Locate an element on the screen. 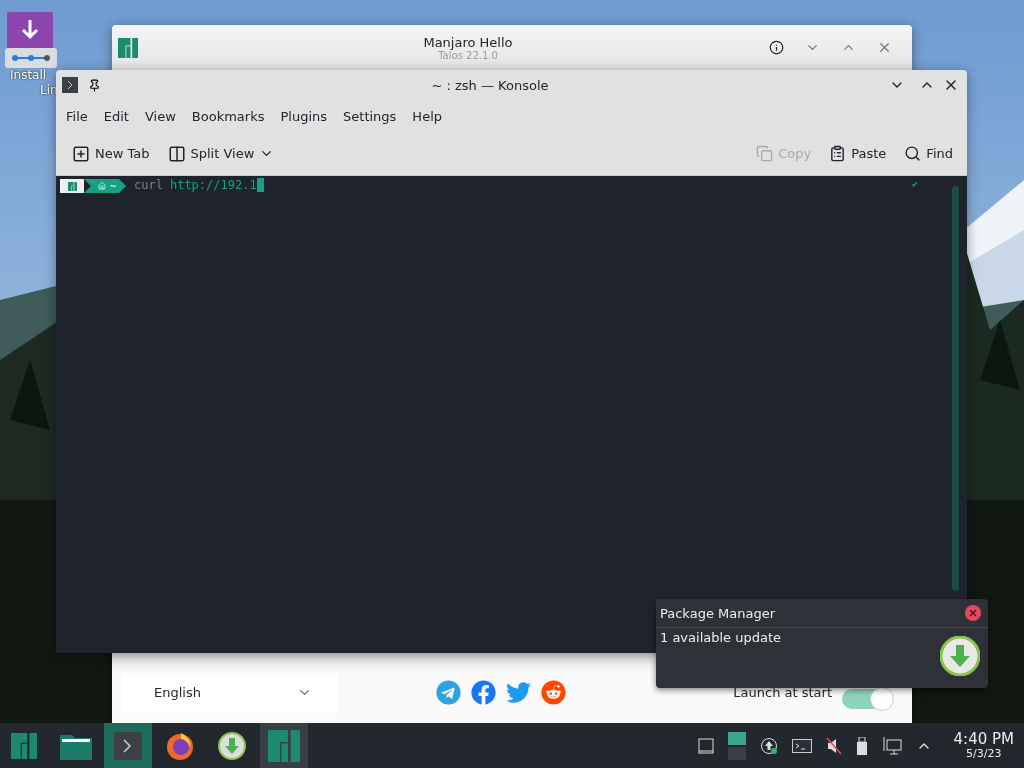 Image resolution: width=1024 pixels, height=768 pixels. prompt-dir: ~ is located at coordinates (113, 186).